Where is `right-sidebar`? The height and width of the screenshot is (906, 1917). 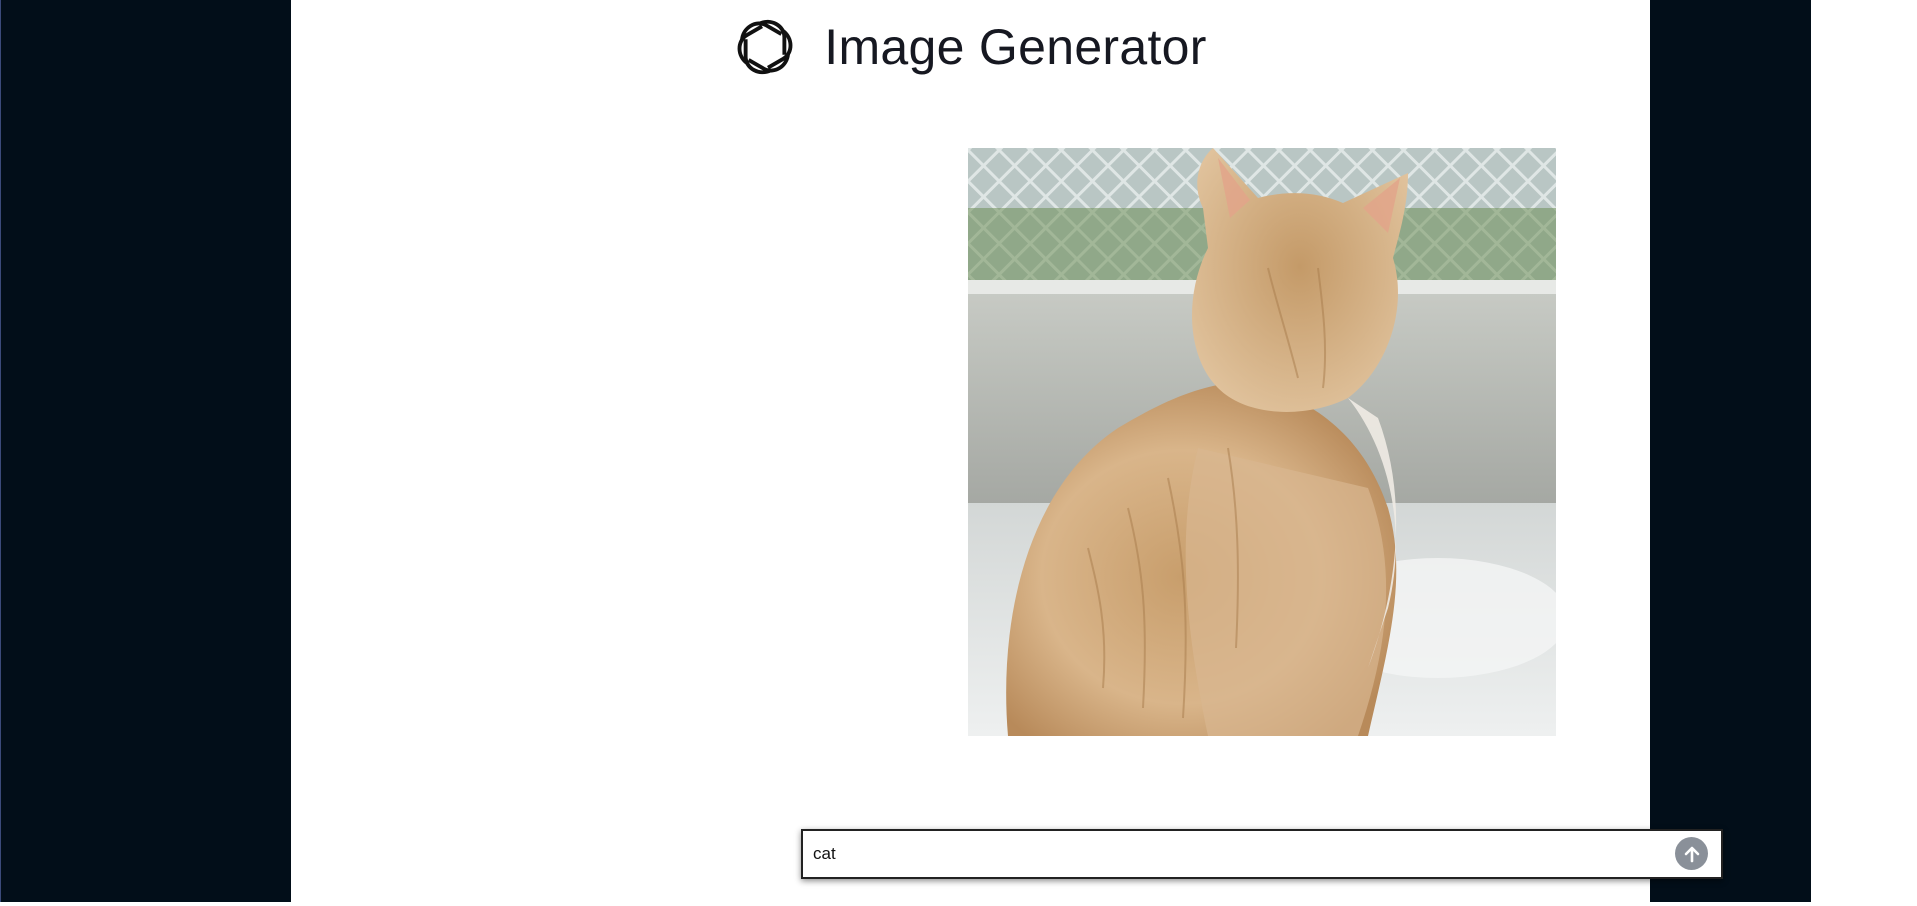
right-sidebar is located at coordinates (1730, 451).